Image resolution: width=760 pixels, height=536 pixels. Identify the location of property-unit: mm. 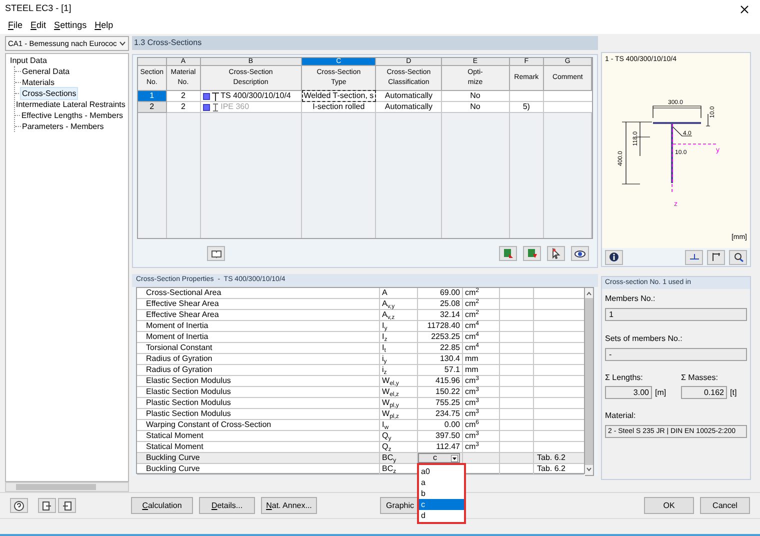
(471, 369).